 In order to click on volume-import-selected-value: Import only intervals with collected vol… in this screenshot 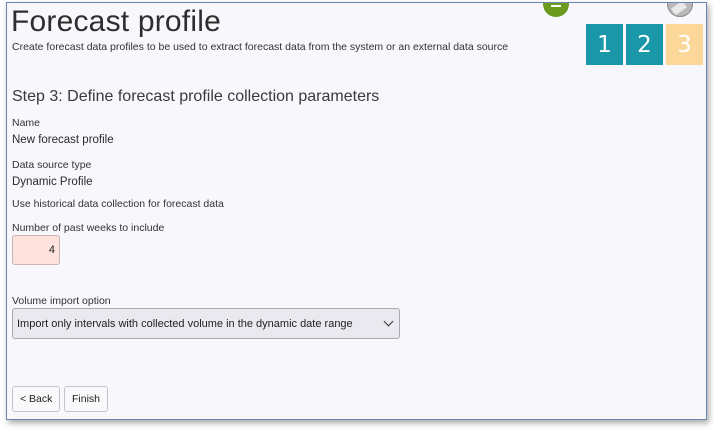, I will do `click(185, 323)`.